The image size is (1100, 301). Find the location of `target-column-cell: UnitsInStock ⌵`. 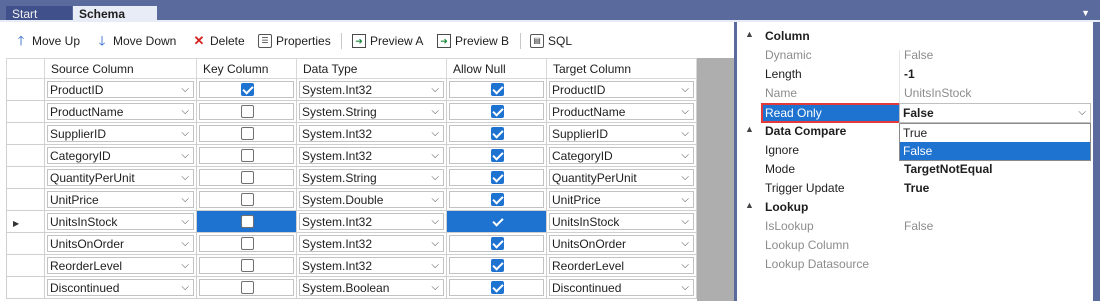

target-column-cell: UnitsInStock ⌵ is located at coordinates (621, 221).